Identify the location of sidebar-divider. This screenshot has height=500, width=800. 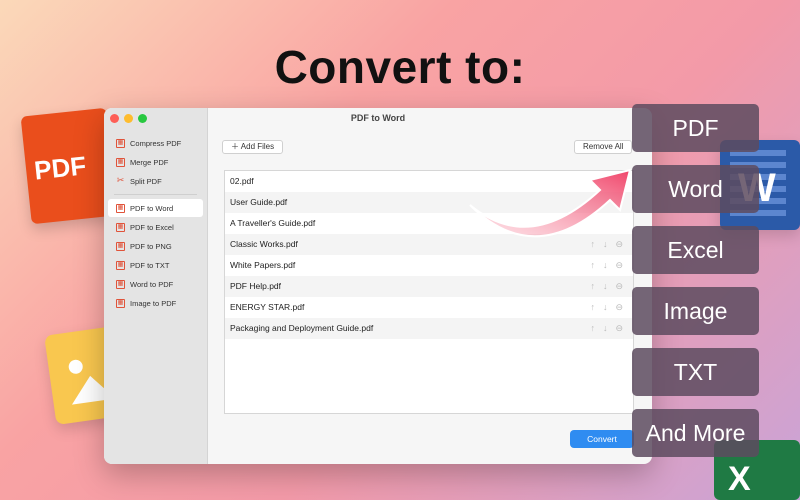
(155, 194).